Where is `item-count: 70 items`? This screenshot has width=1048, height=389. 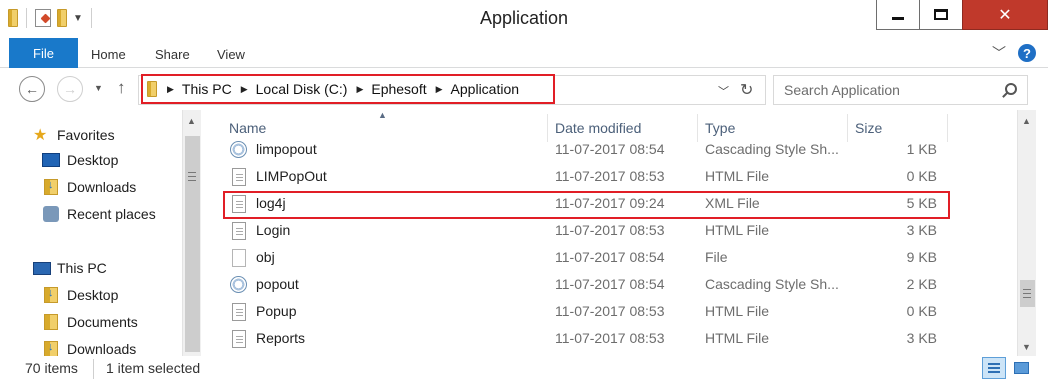 item-count: 70 items is located at coordinates (51, 368).